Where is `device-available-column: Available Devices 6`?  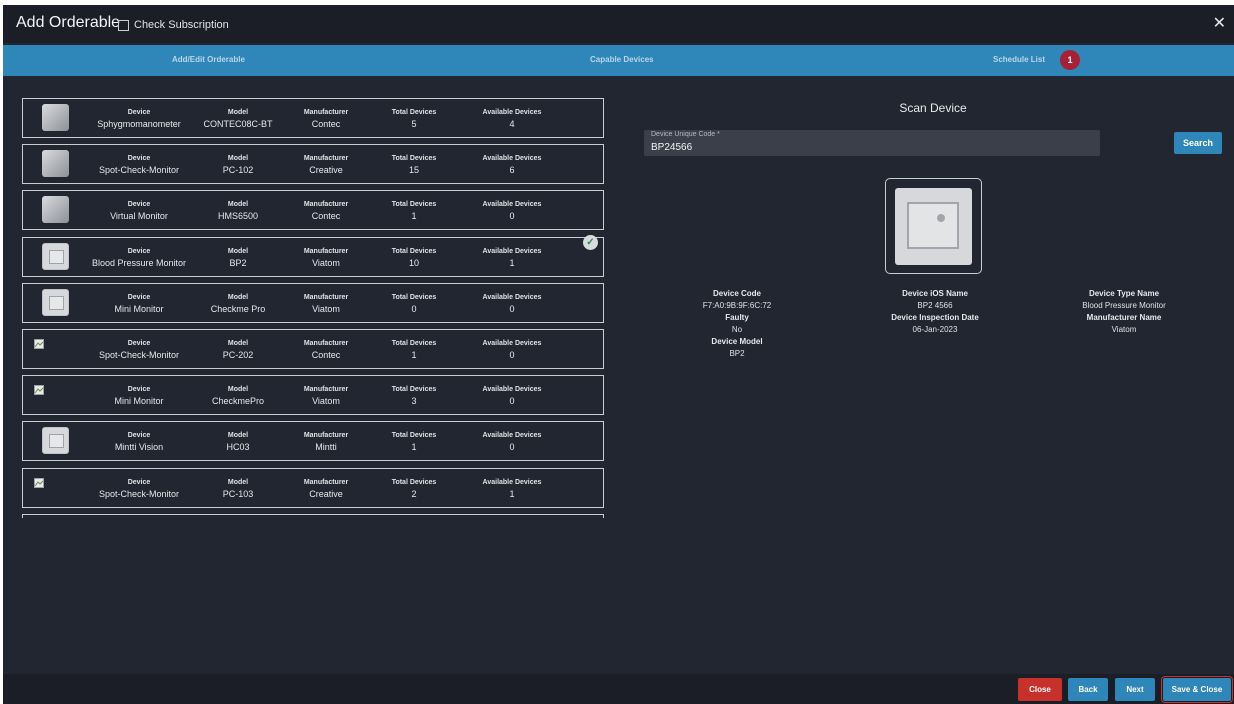 device-available-column: Available Devices 6 is located at coordinates (512, 165).